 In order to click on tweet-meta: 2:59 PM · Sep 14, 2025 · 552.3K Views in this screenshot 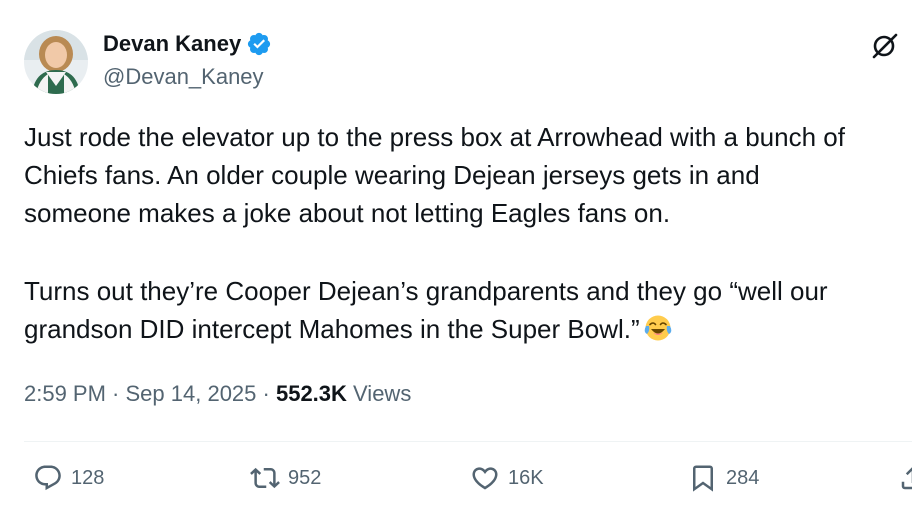, I will do `click(217, 394)`.